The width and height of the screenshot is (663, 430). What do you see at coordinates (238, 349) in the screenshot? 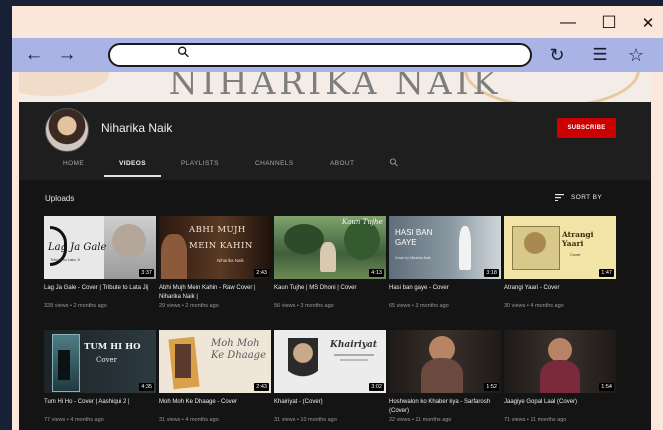
I see `thumbnail-title: Moh Moh Ke Dhaage` at bounding box center [238, 349].